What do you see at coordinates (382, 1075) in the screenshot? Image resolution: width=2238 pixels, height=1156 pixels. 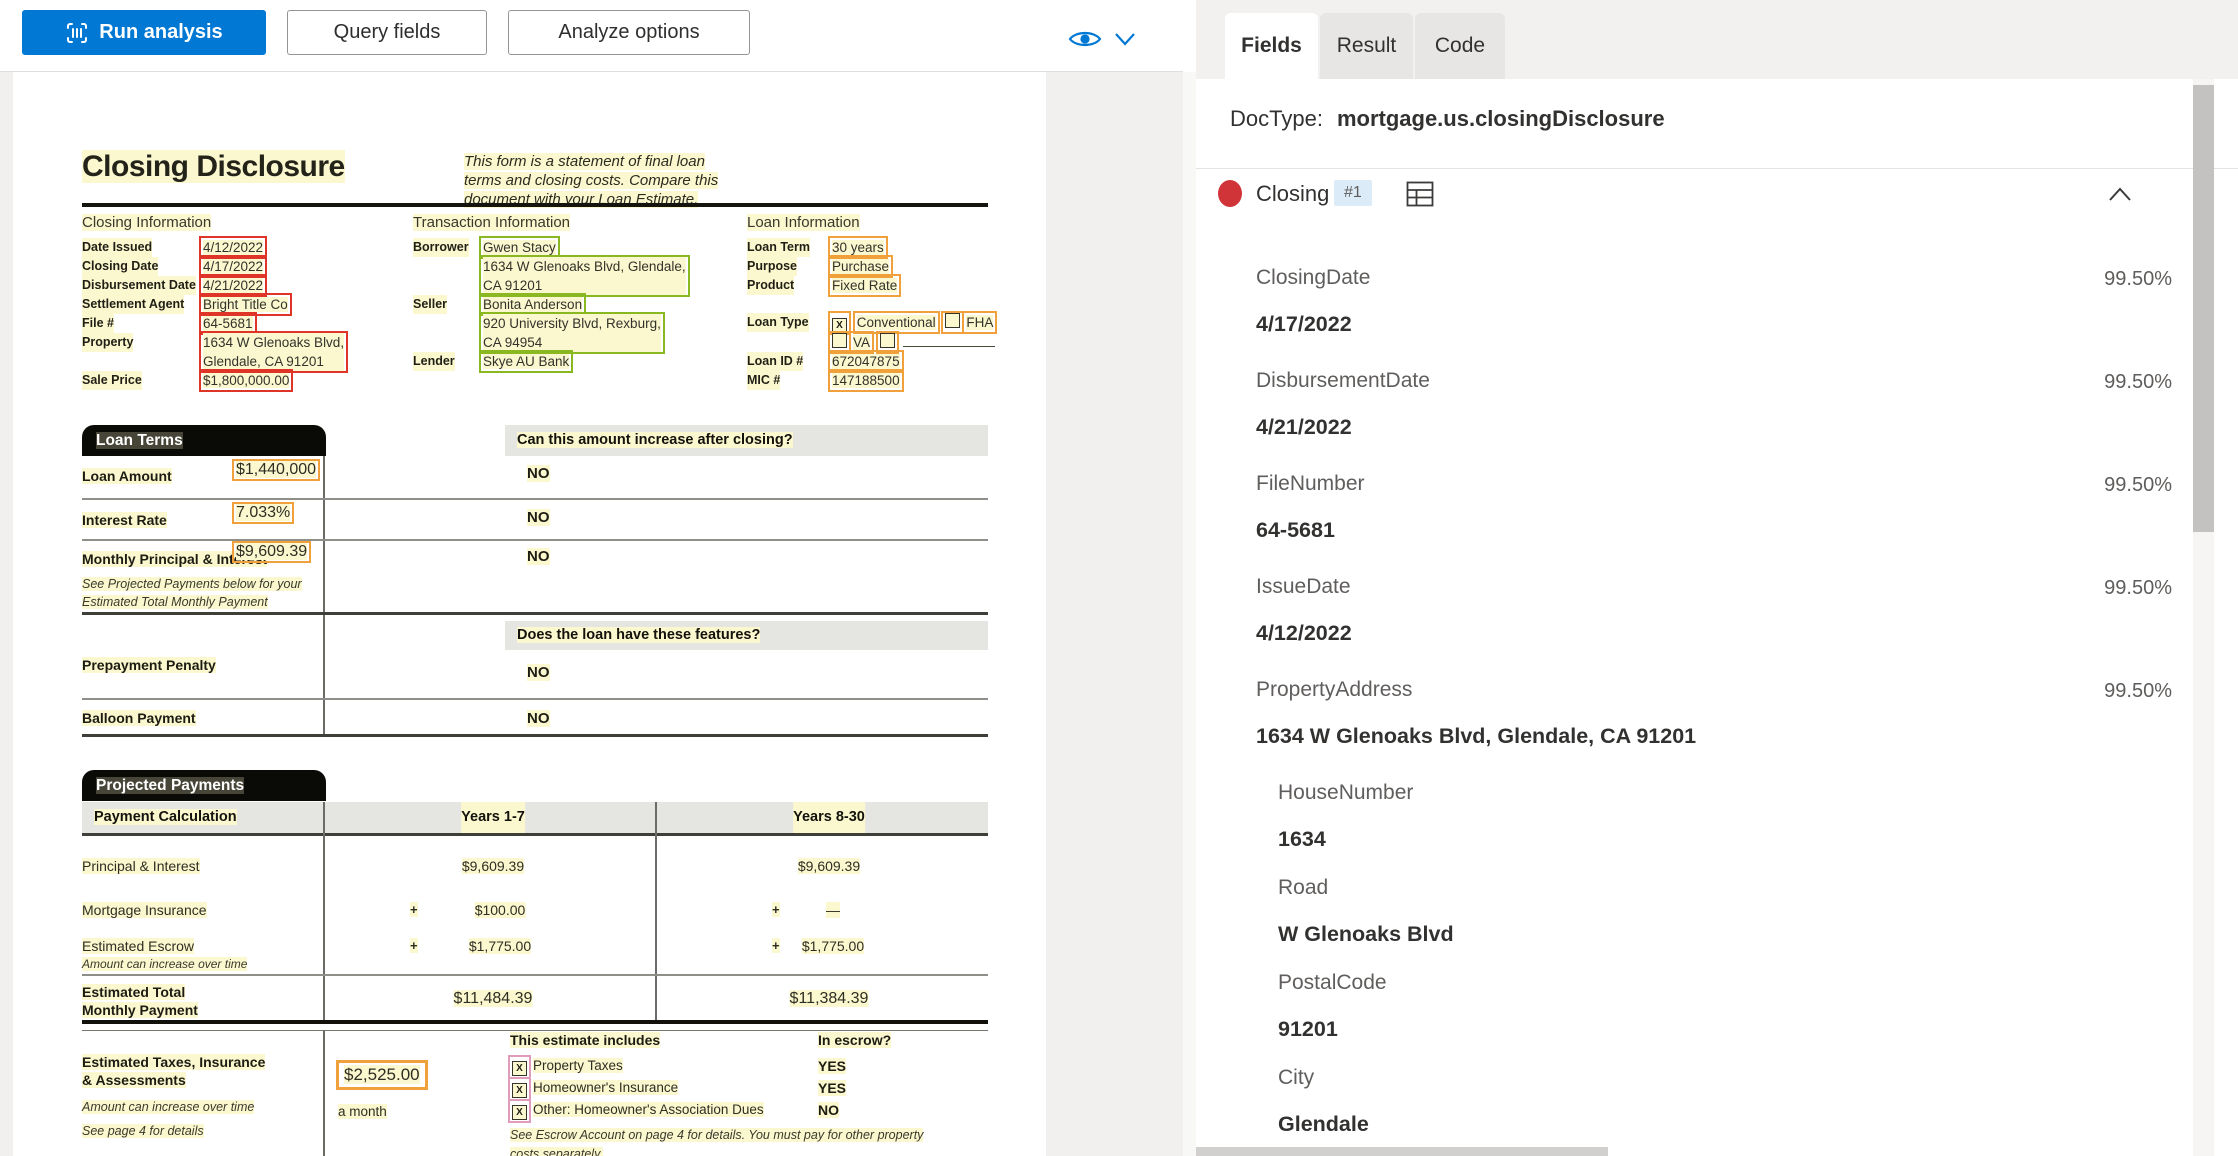 I see `ocr-box-taxes-amount: $2,525.00` at bounding box center [382, 1075].